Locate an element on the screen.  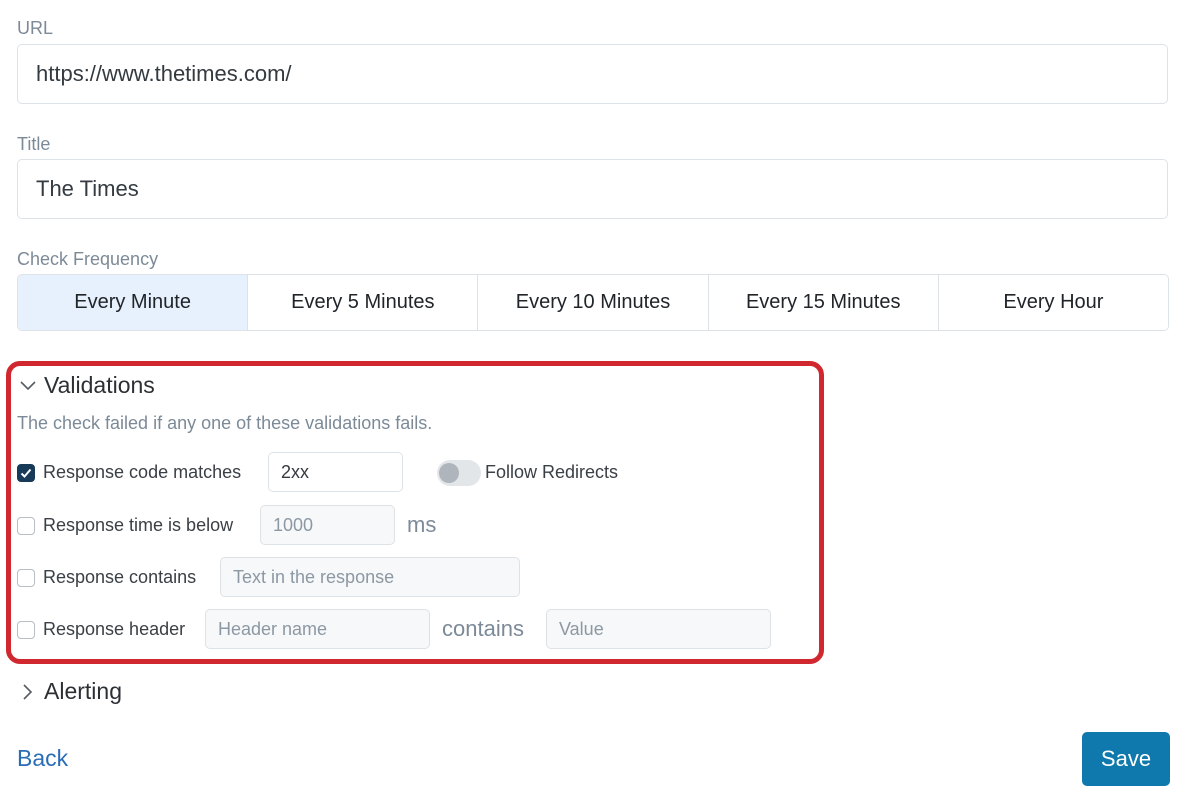
frequency-every-minute: Every Minute is located at coordinates (133, 302).